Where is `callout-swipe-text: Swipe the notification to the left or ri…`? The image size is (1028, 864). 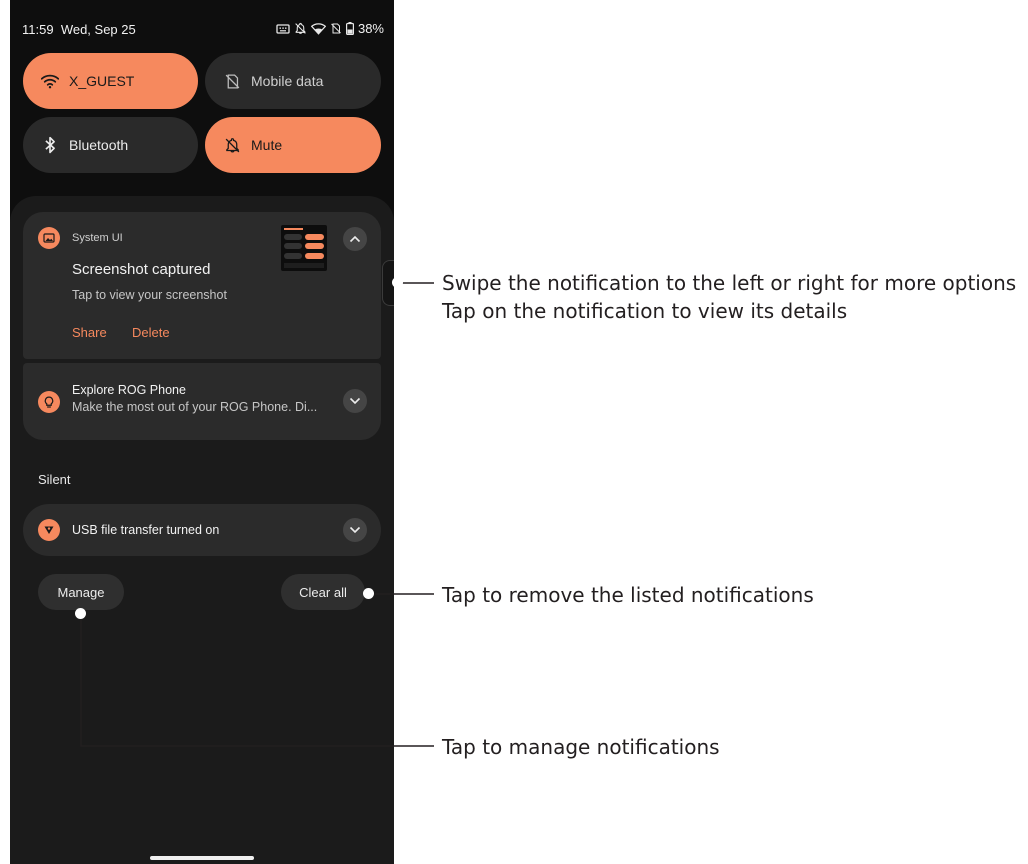 callout-swipe-text: Swipe the notification to the left or ri… is located at coordinates (729, 283).